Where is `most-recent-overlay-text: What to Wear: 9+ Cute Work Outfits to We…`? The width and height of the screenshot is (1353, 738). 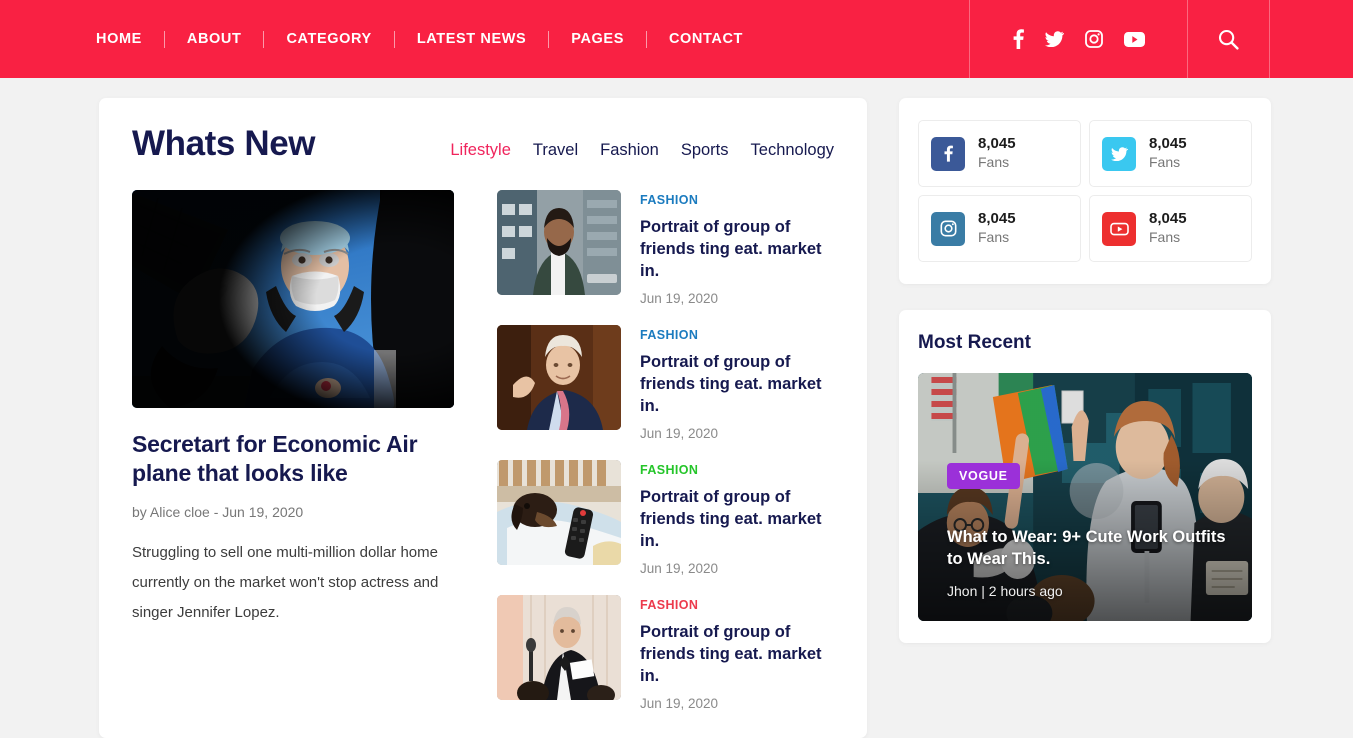 most-recent-overlay-text: What to Wear: 9+ Cute Work Outfits to We… is located at coordinates (1087, 562).